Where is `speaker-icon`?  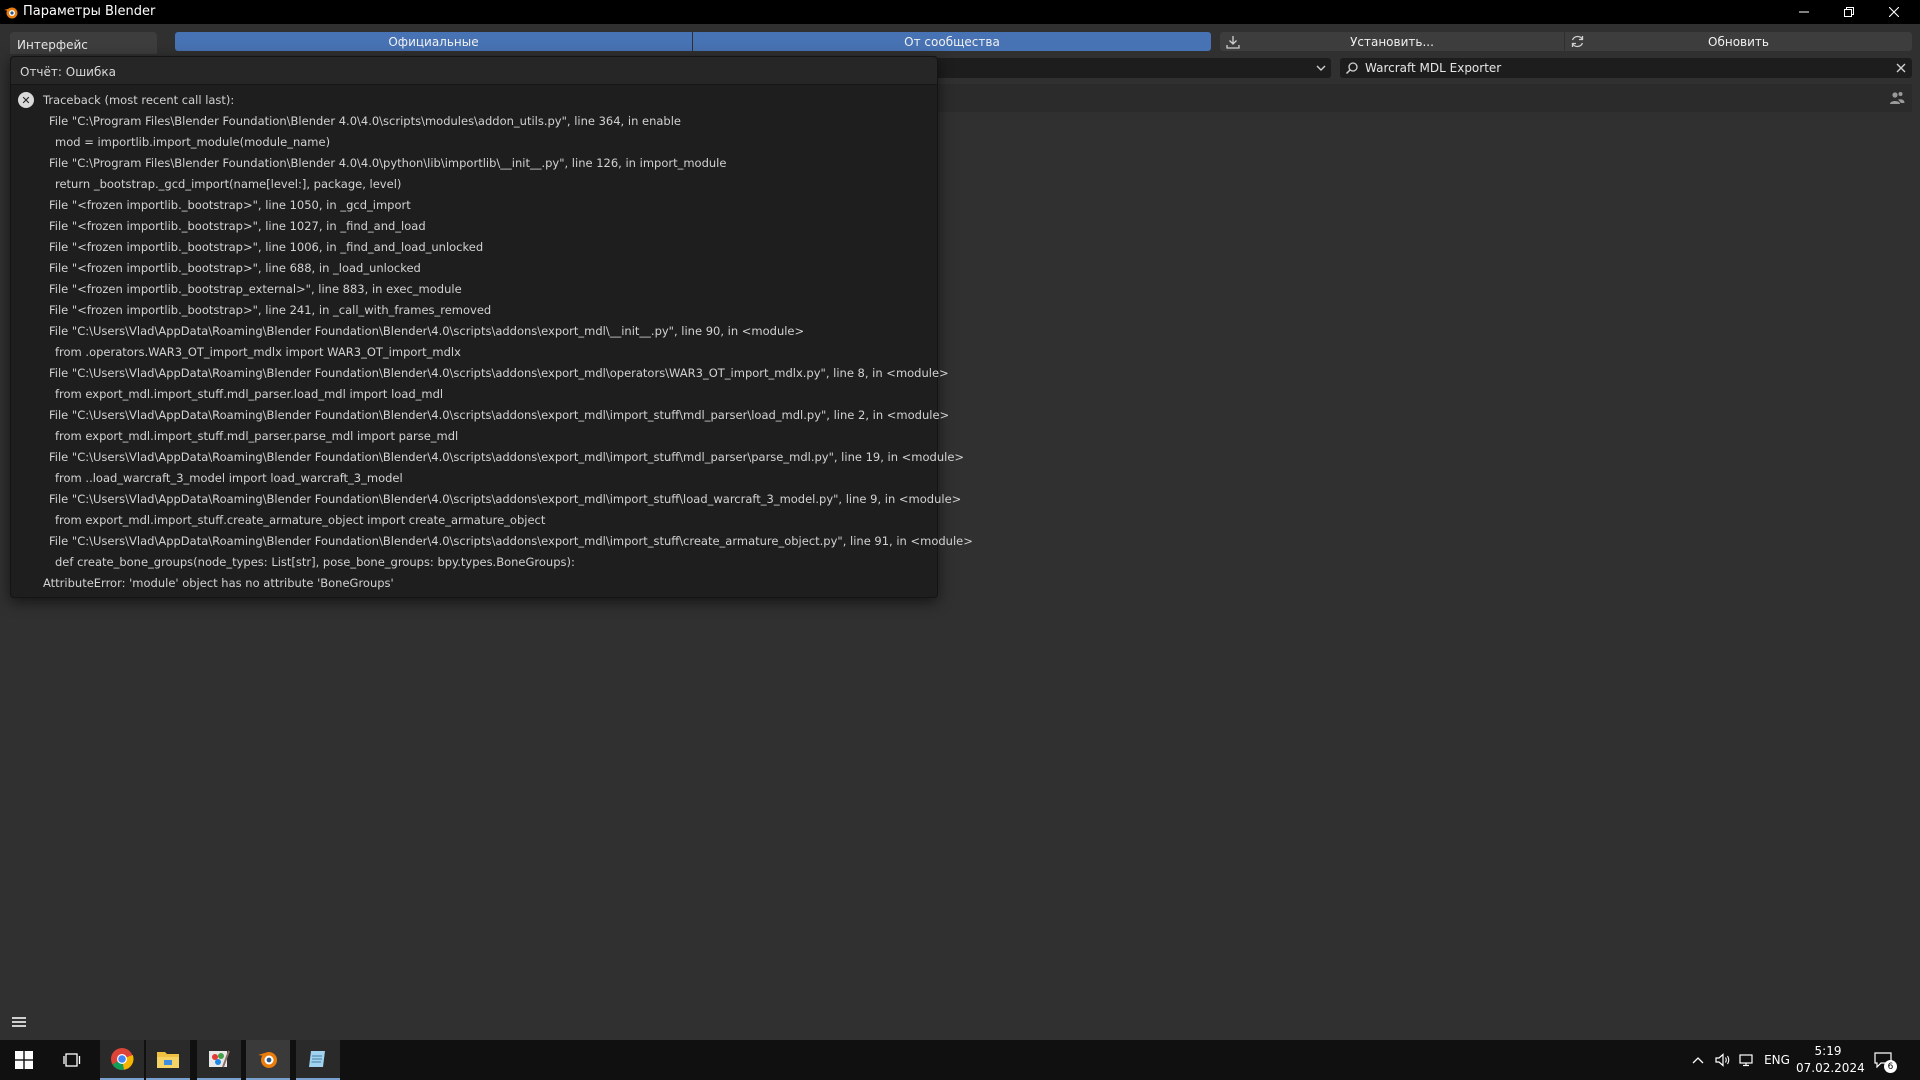
speaker-icon is located at coordinates (1722, 1060).